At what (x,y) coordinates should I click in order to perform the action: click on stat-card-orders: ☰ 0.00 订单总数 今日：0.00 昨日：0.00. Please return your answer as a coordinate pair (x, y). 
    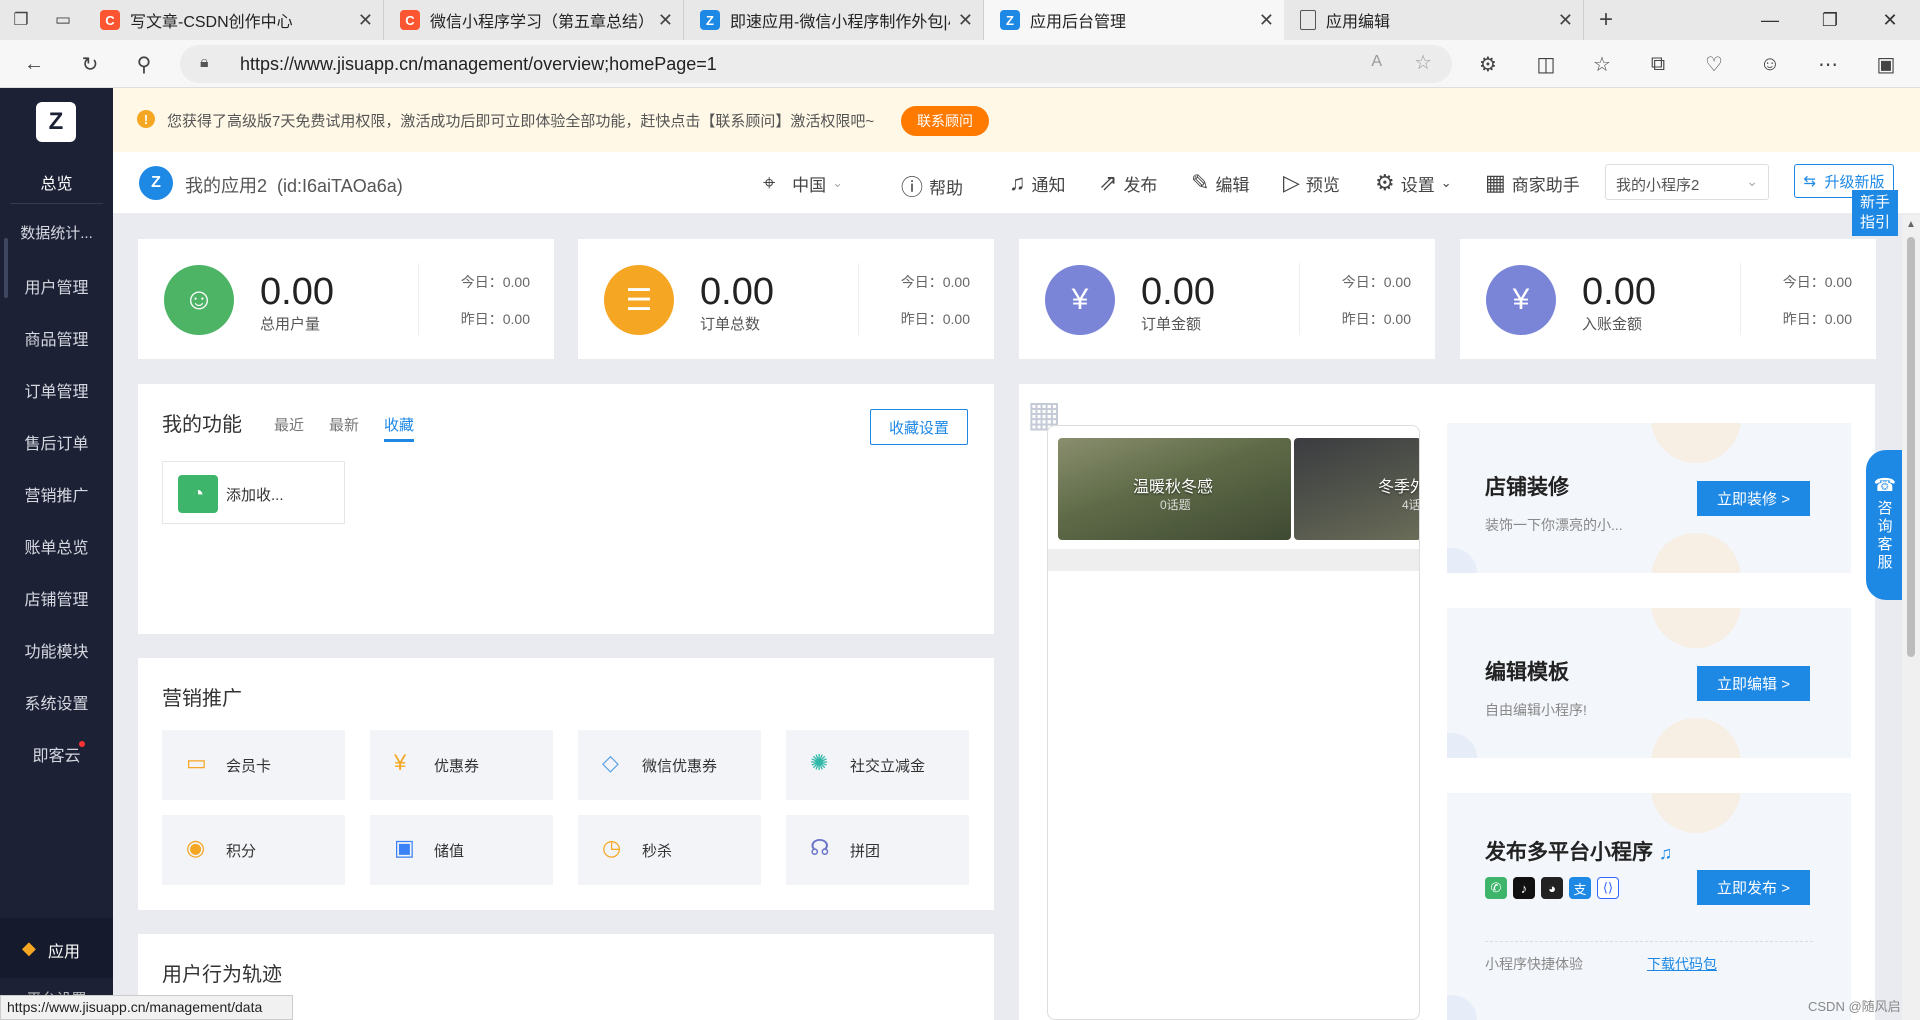
    Looking at the image, I should click on (786, 299).